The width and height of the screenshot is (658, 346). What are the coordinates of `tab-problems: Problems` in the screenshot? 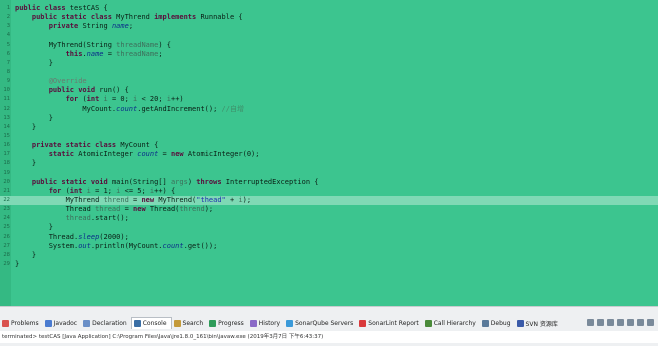 It's located at (21, 323).